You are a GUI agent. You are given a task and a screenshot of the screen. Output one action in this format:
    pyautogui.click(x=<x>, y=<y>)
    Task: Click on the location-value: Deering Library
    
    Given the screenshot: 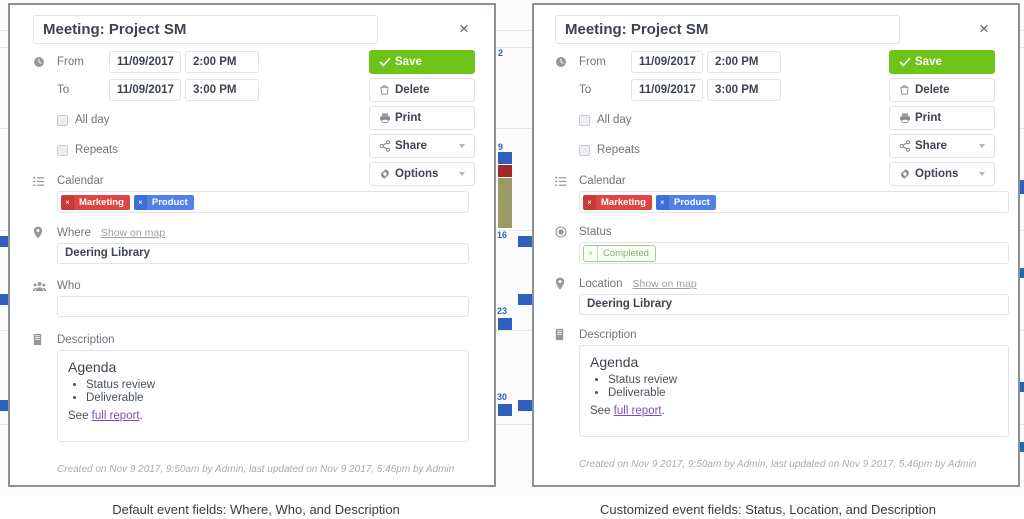 What is the action you would take?
    pyautogui.click(x=629, y=304)
    